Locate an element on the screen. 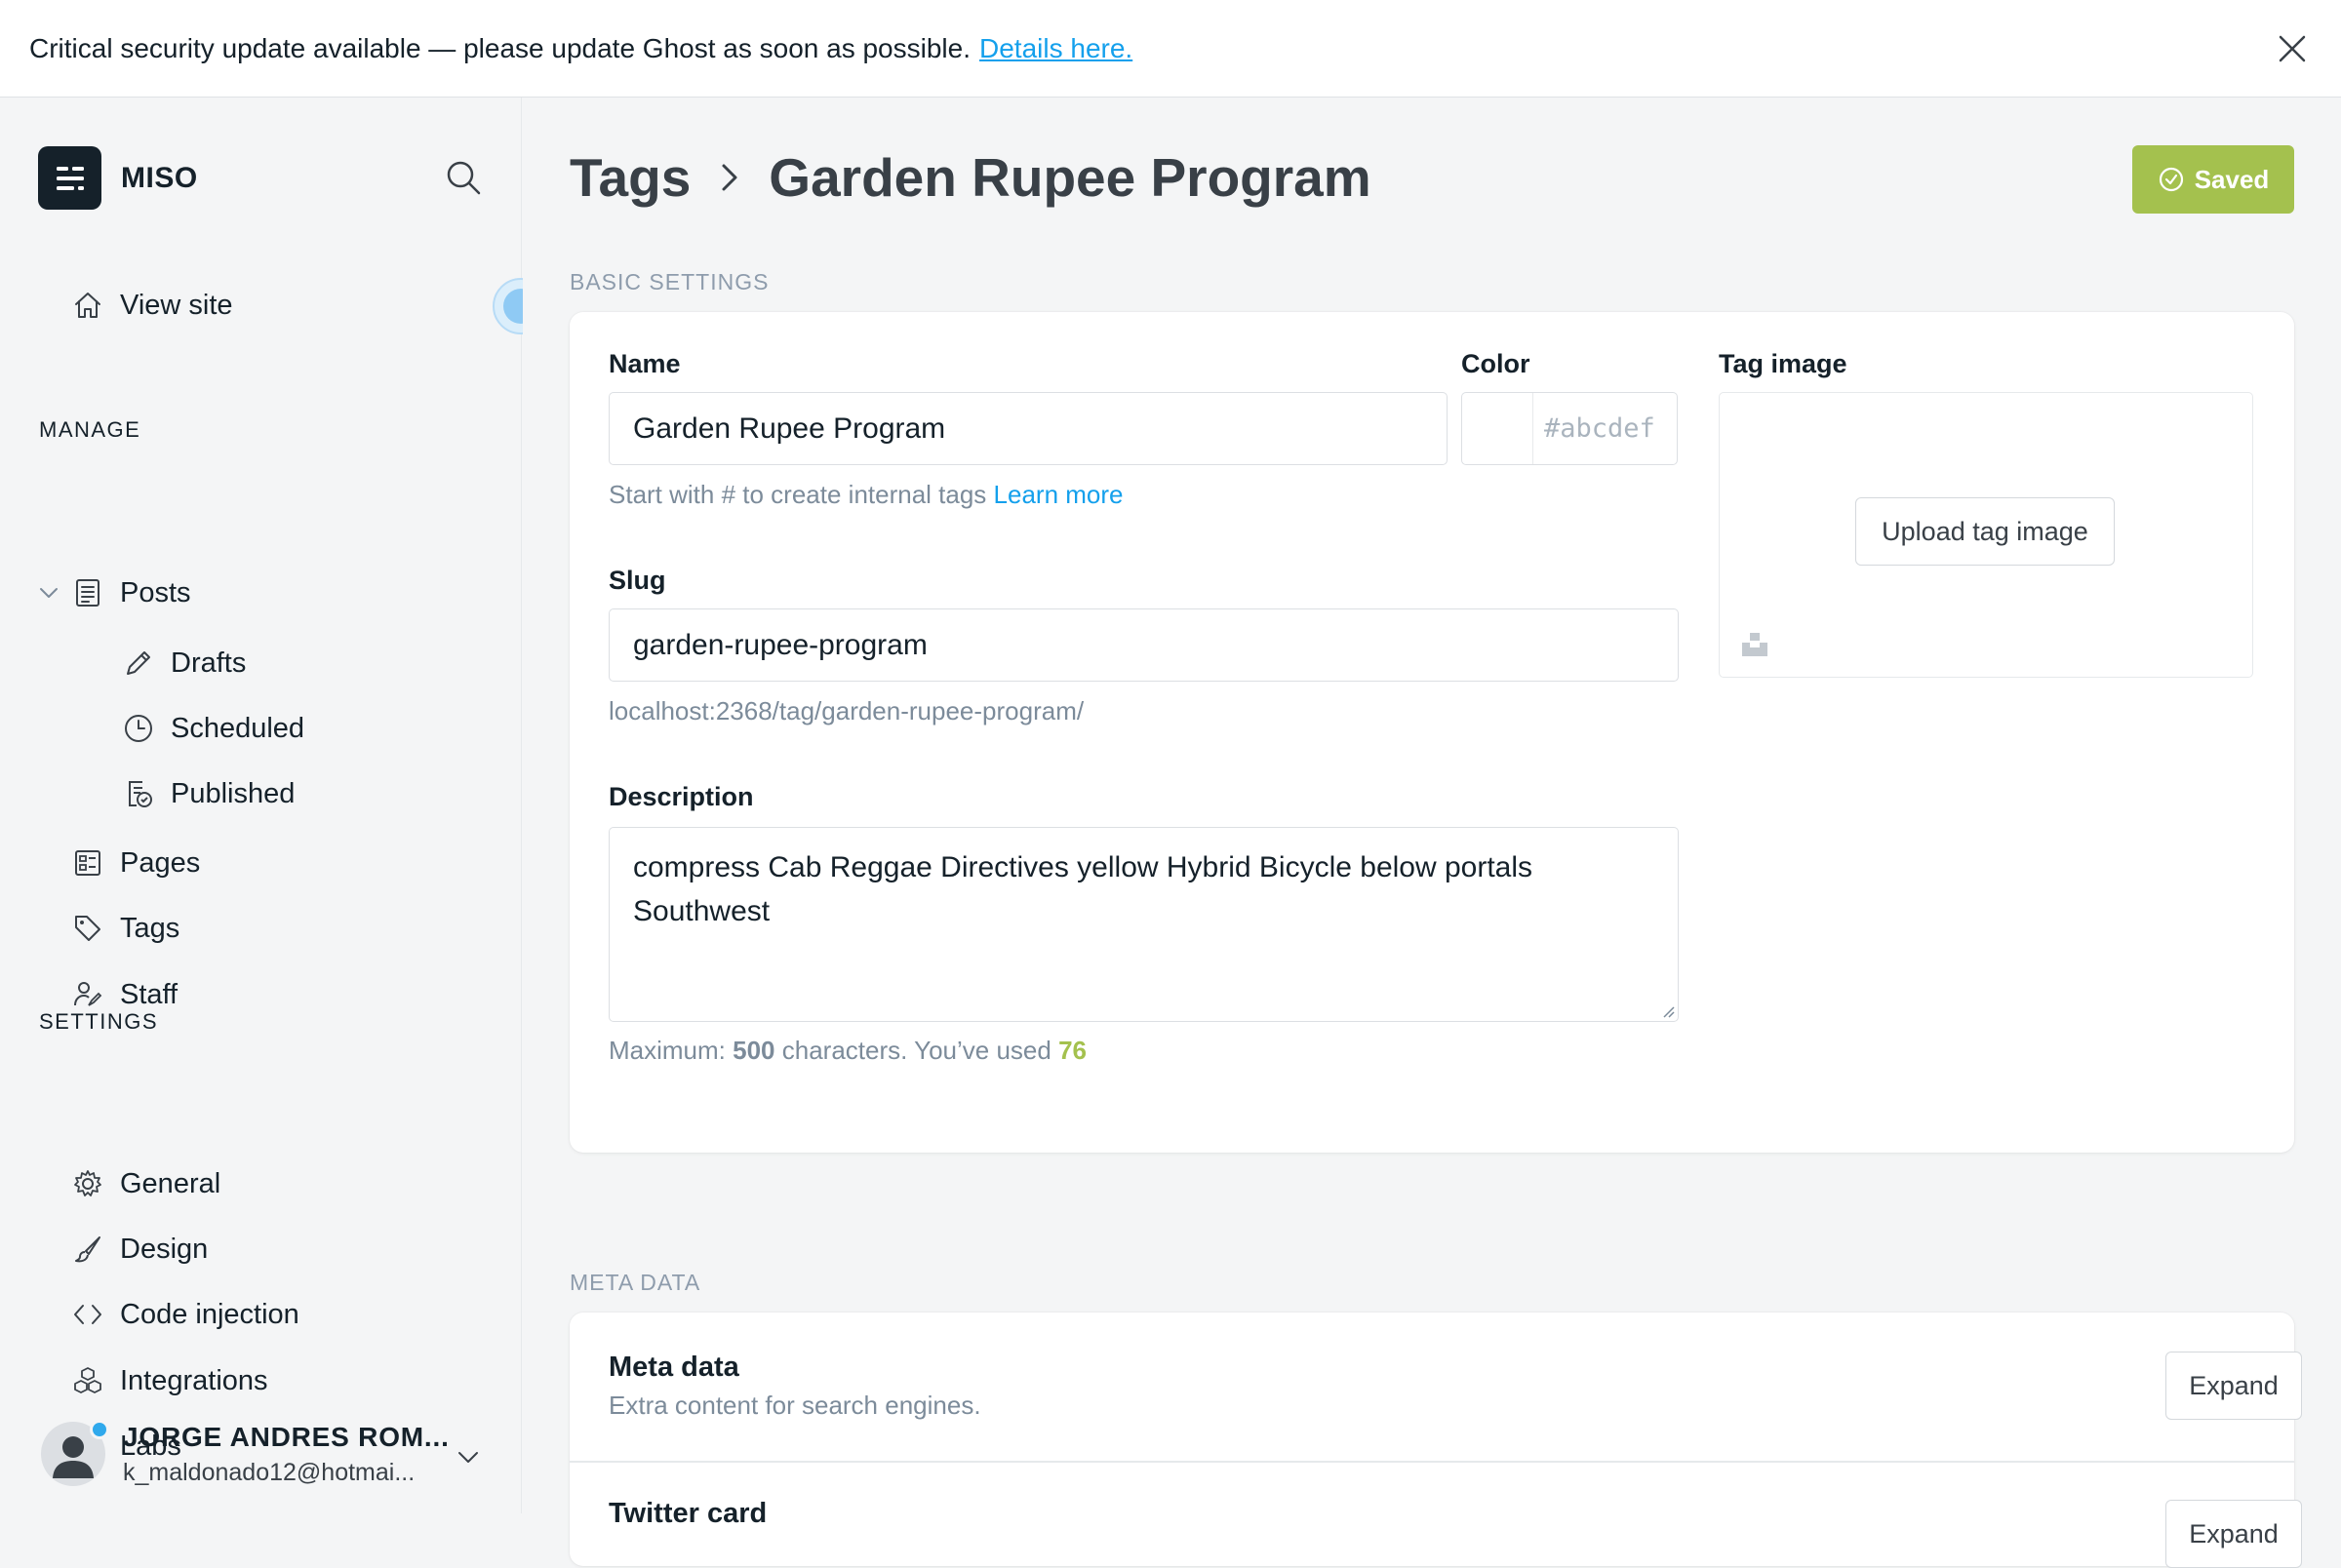 Image resolution: width=2341 pixels, height=1568 pixels. nav-label-staff: Staff is located at coordinates (149, 994).